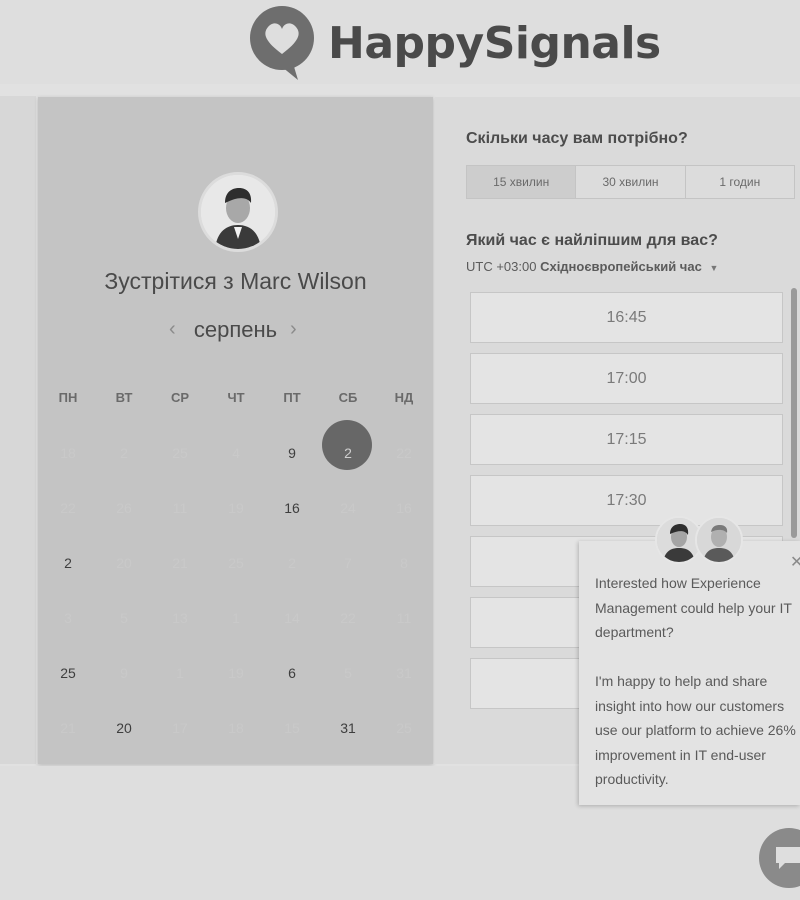  Describe the element at coordinates (348, 397) in the screenshot. I see `weekday-label: СБ` at that location.